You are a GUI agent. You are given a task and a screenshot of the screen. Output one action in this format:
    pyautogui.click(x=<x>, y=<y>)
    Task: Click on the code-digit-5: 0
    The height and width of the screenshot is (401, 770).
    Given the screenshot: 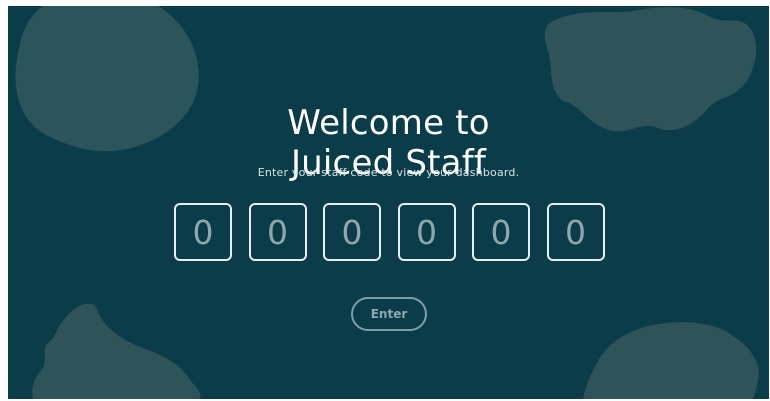 What is the action you would take?
    pyautogui.click(x=501, y=232)
    